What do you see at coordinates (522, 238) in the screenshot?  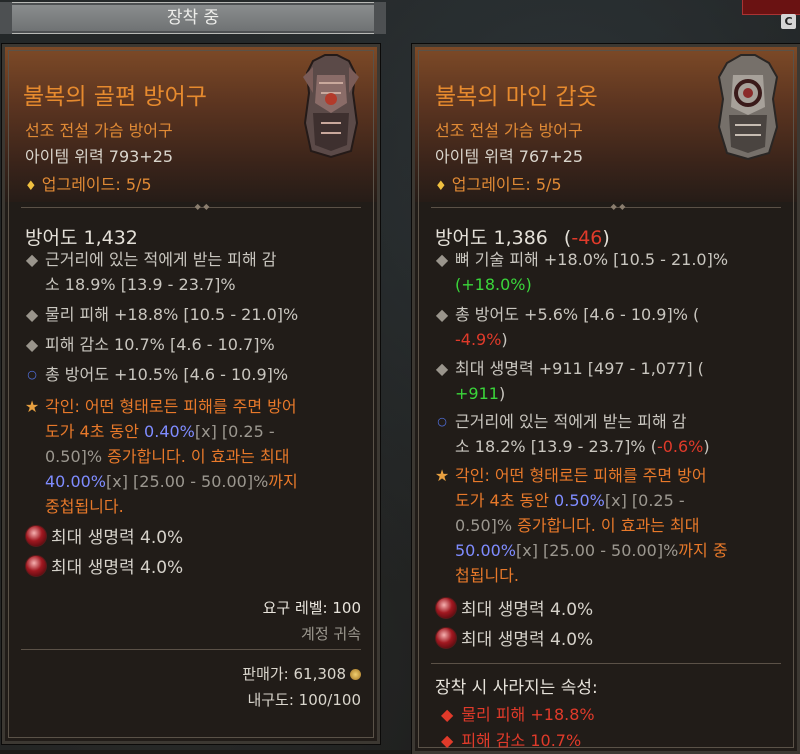 I see `armor-value: 방어도 1,386 (-46)` at bounding box center [522, 238].